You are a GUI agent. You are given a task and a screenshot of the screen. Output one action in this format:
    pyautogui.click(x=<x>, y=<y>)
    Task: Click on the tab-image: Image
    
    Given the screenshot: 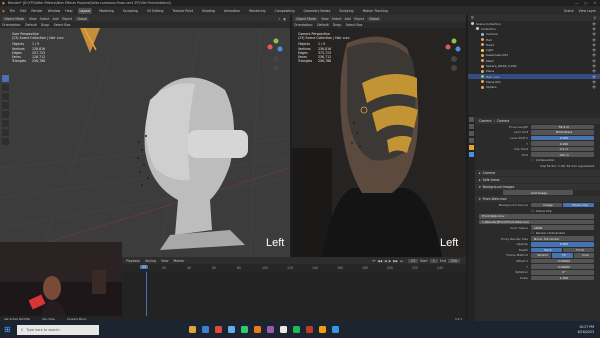 What is the action you would take?
    pyautogui.click(x=546, y=205)
    